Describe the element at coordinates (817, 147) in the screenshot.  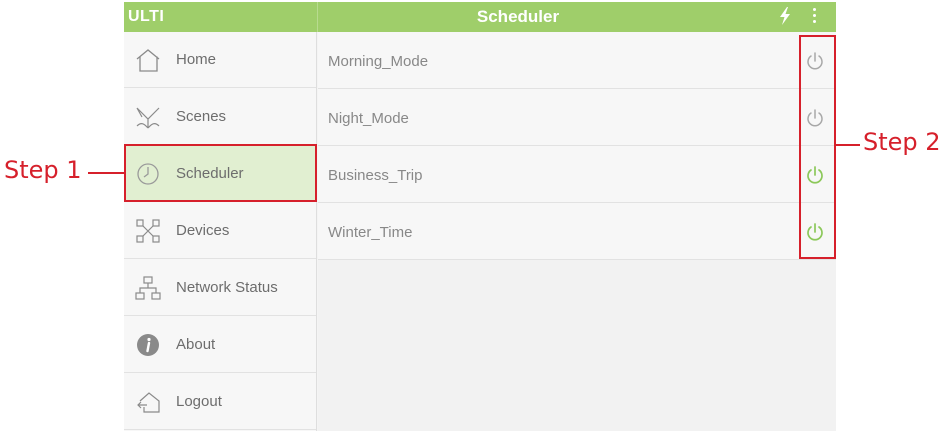
I see `step2-highlight` at that location.